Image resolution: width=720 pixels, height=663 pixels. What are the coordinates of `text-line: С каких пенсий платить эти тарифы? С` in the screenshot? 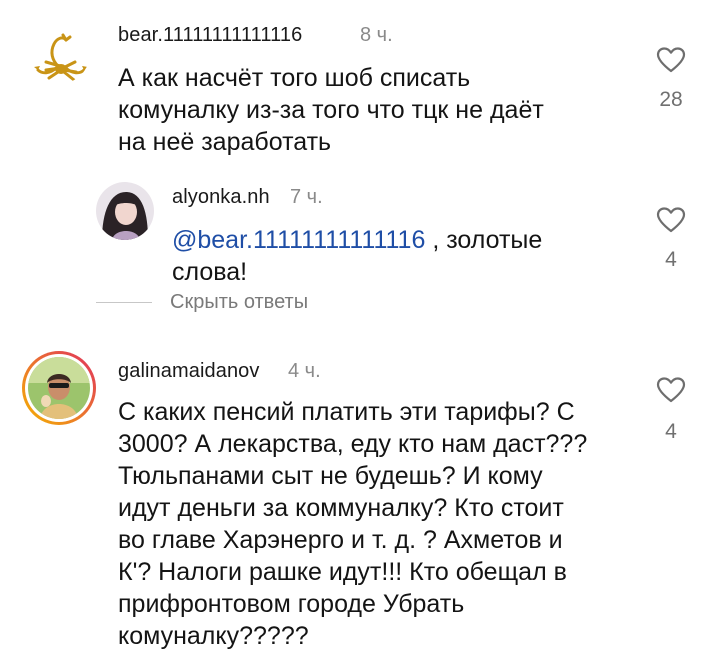 It's located at (346, 412).